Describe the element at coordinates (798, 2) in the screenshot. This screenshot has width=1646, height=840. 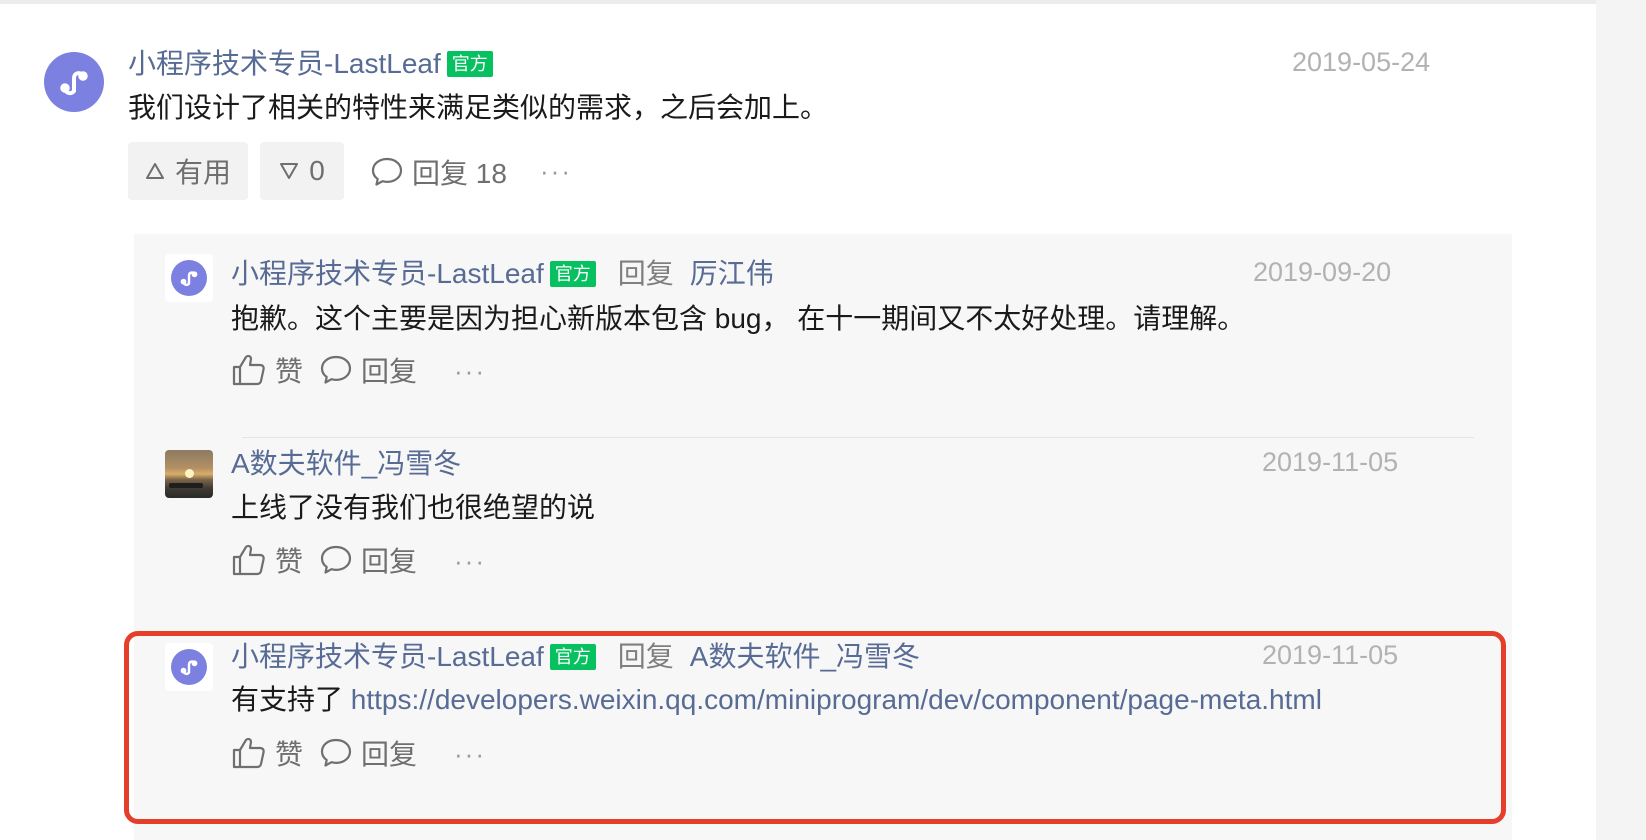
I see `top-border` at that location.